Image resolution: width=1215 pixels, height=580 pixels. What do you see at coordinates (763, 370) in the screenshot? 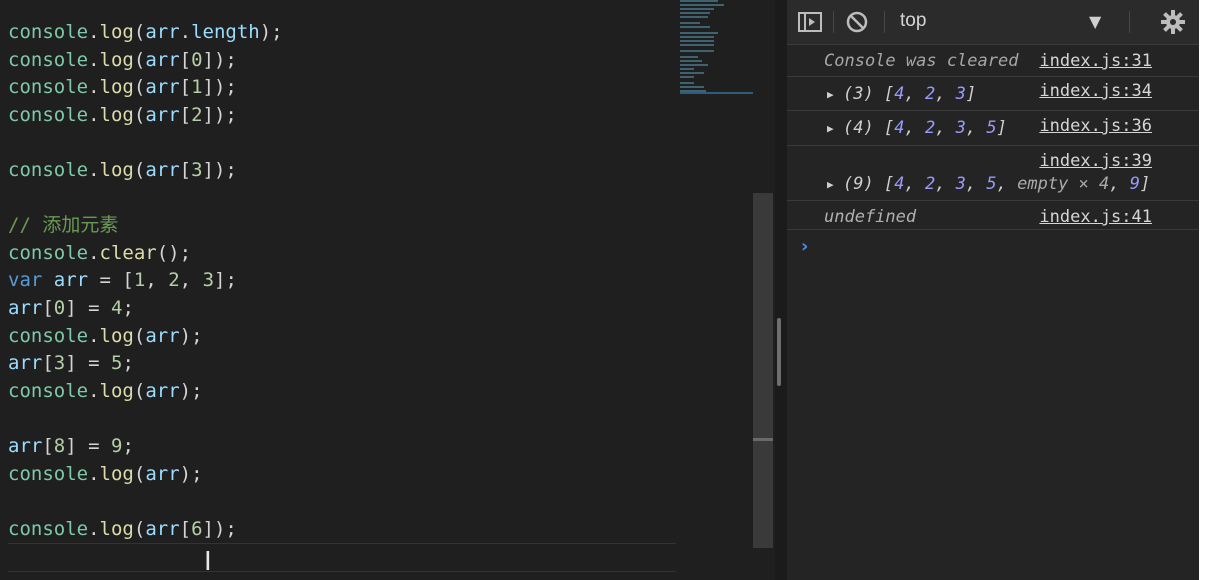
I see `editor-scrollbar-thumb` at bounding box center [763, 370].